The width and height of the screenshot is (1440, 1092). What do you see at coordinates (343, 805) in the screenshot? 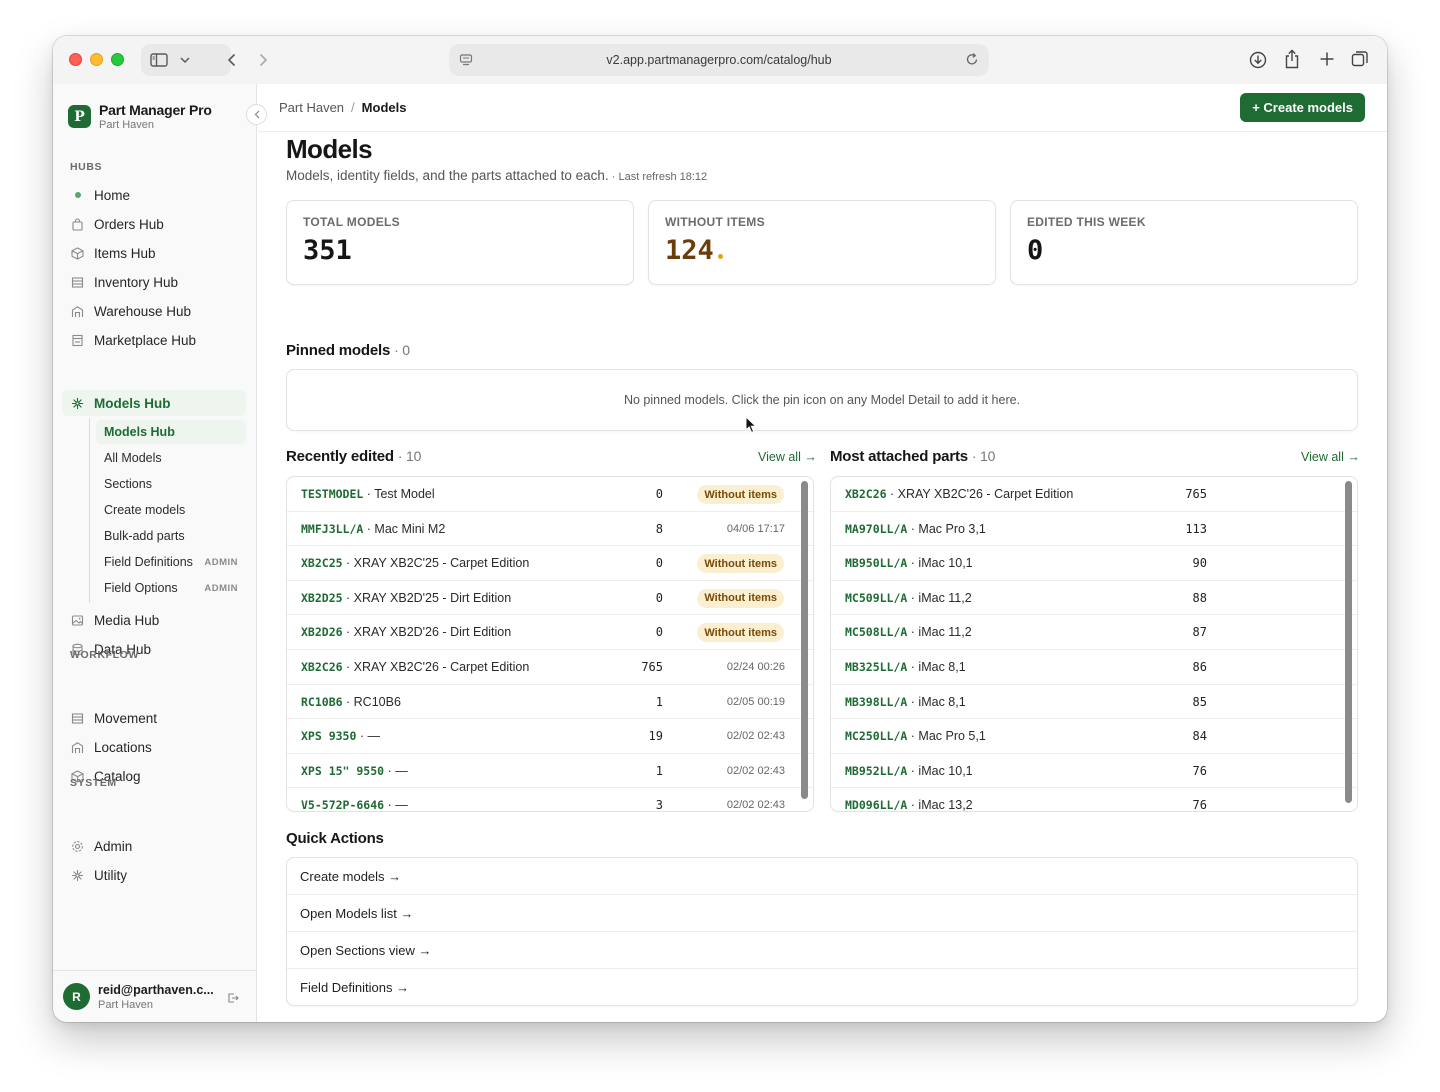
I see `part-number-text: V5-572P-6646` at bounding box center [343, 805].